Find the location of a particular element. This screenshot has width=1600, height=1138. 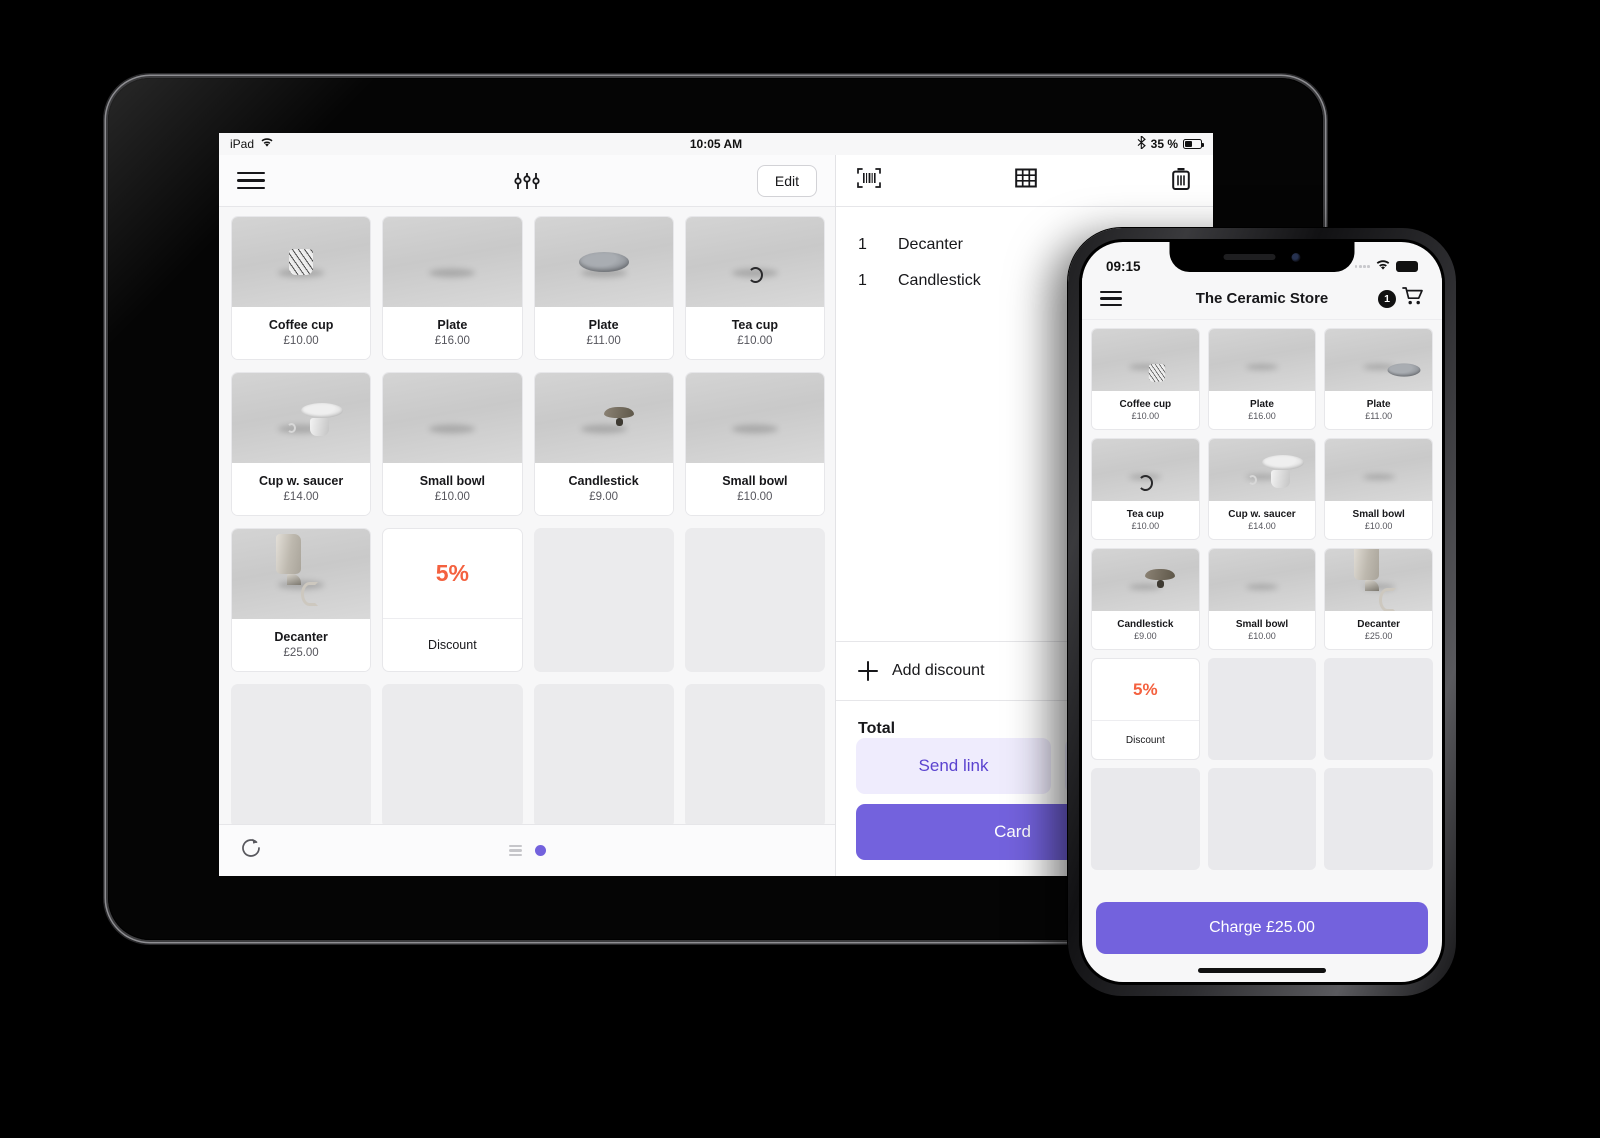

bluetooth-icon is located at coordinates (1141, 143).